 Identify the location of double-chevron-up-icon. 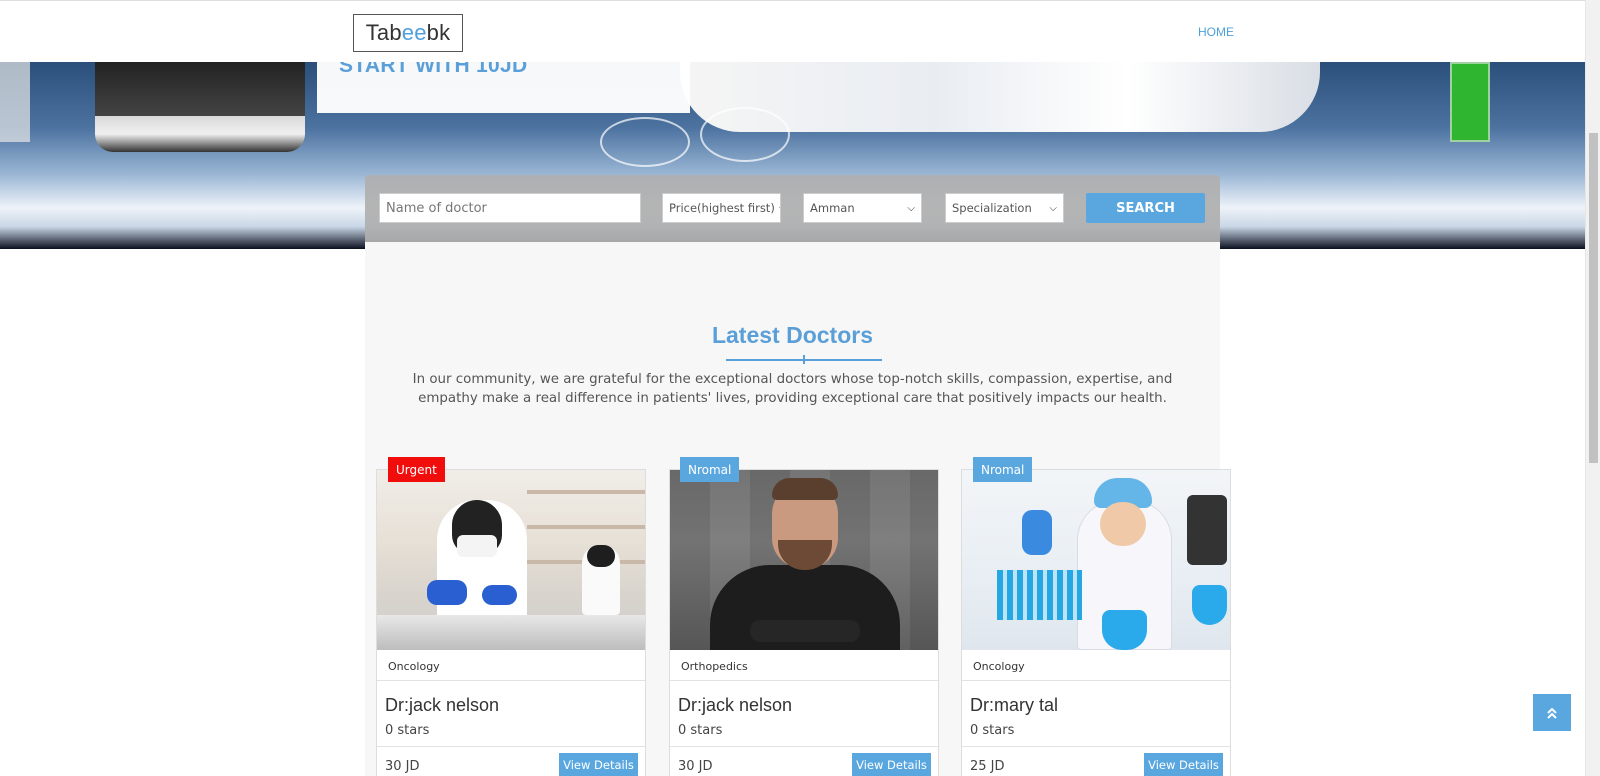
(1552, 713).